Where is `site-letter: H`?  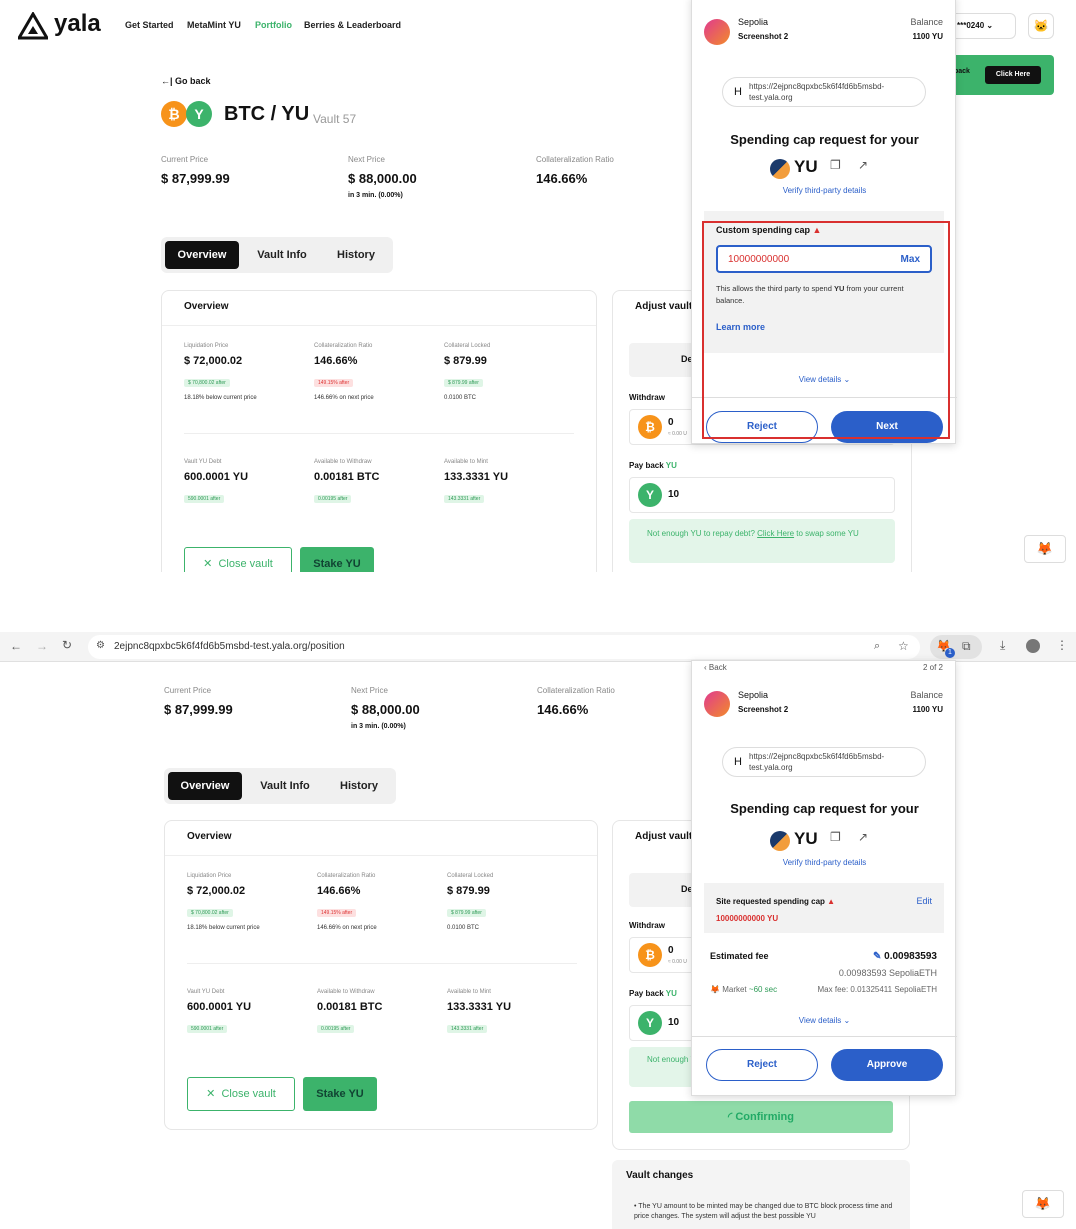
site-letter: H is located at coordinates (738, 762).